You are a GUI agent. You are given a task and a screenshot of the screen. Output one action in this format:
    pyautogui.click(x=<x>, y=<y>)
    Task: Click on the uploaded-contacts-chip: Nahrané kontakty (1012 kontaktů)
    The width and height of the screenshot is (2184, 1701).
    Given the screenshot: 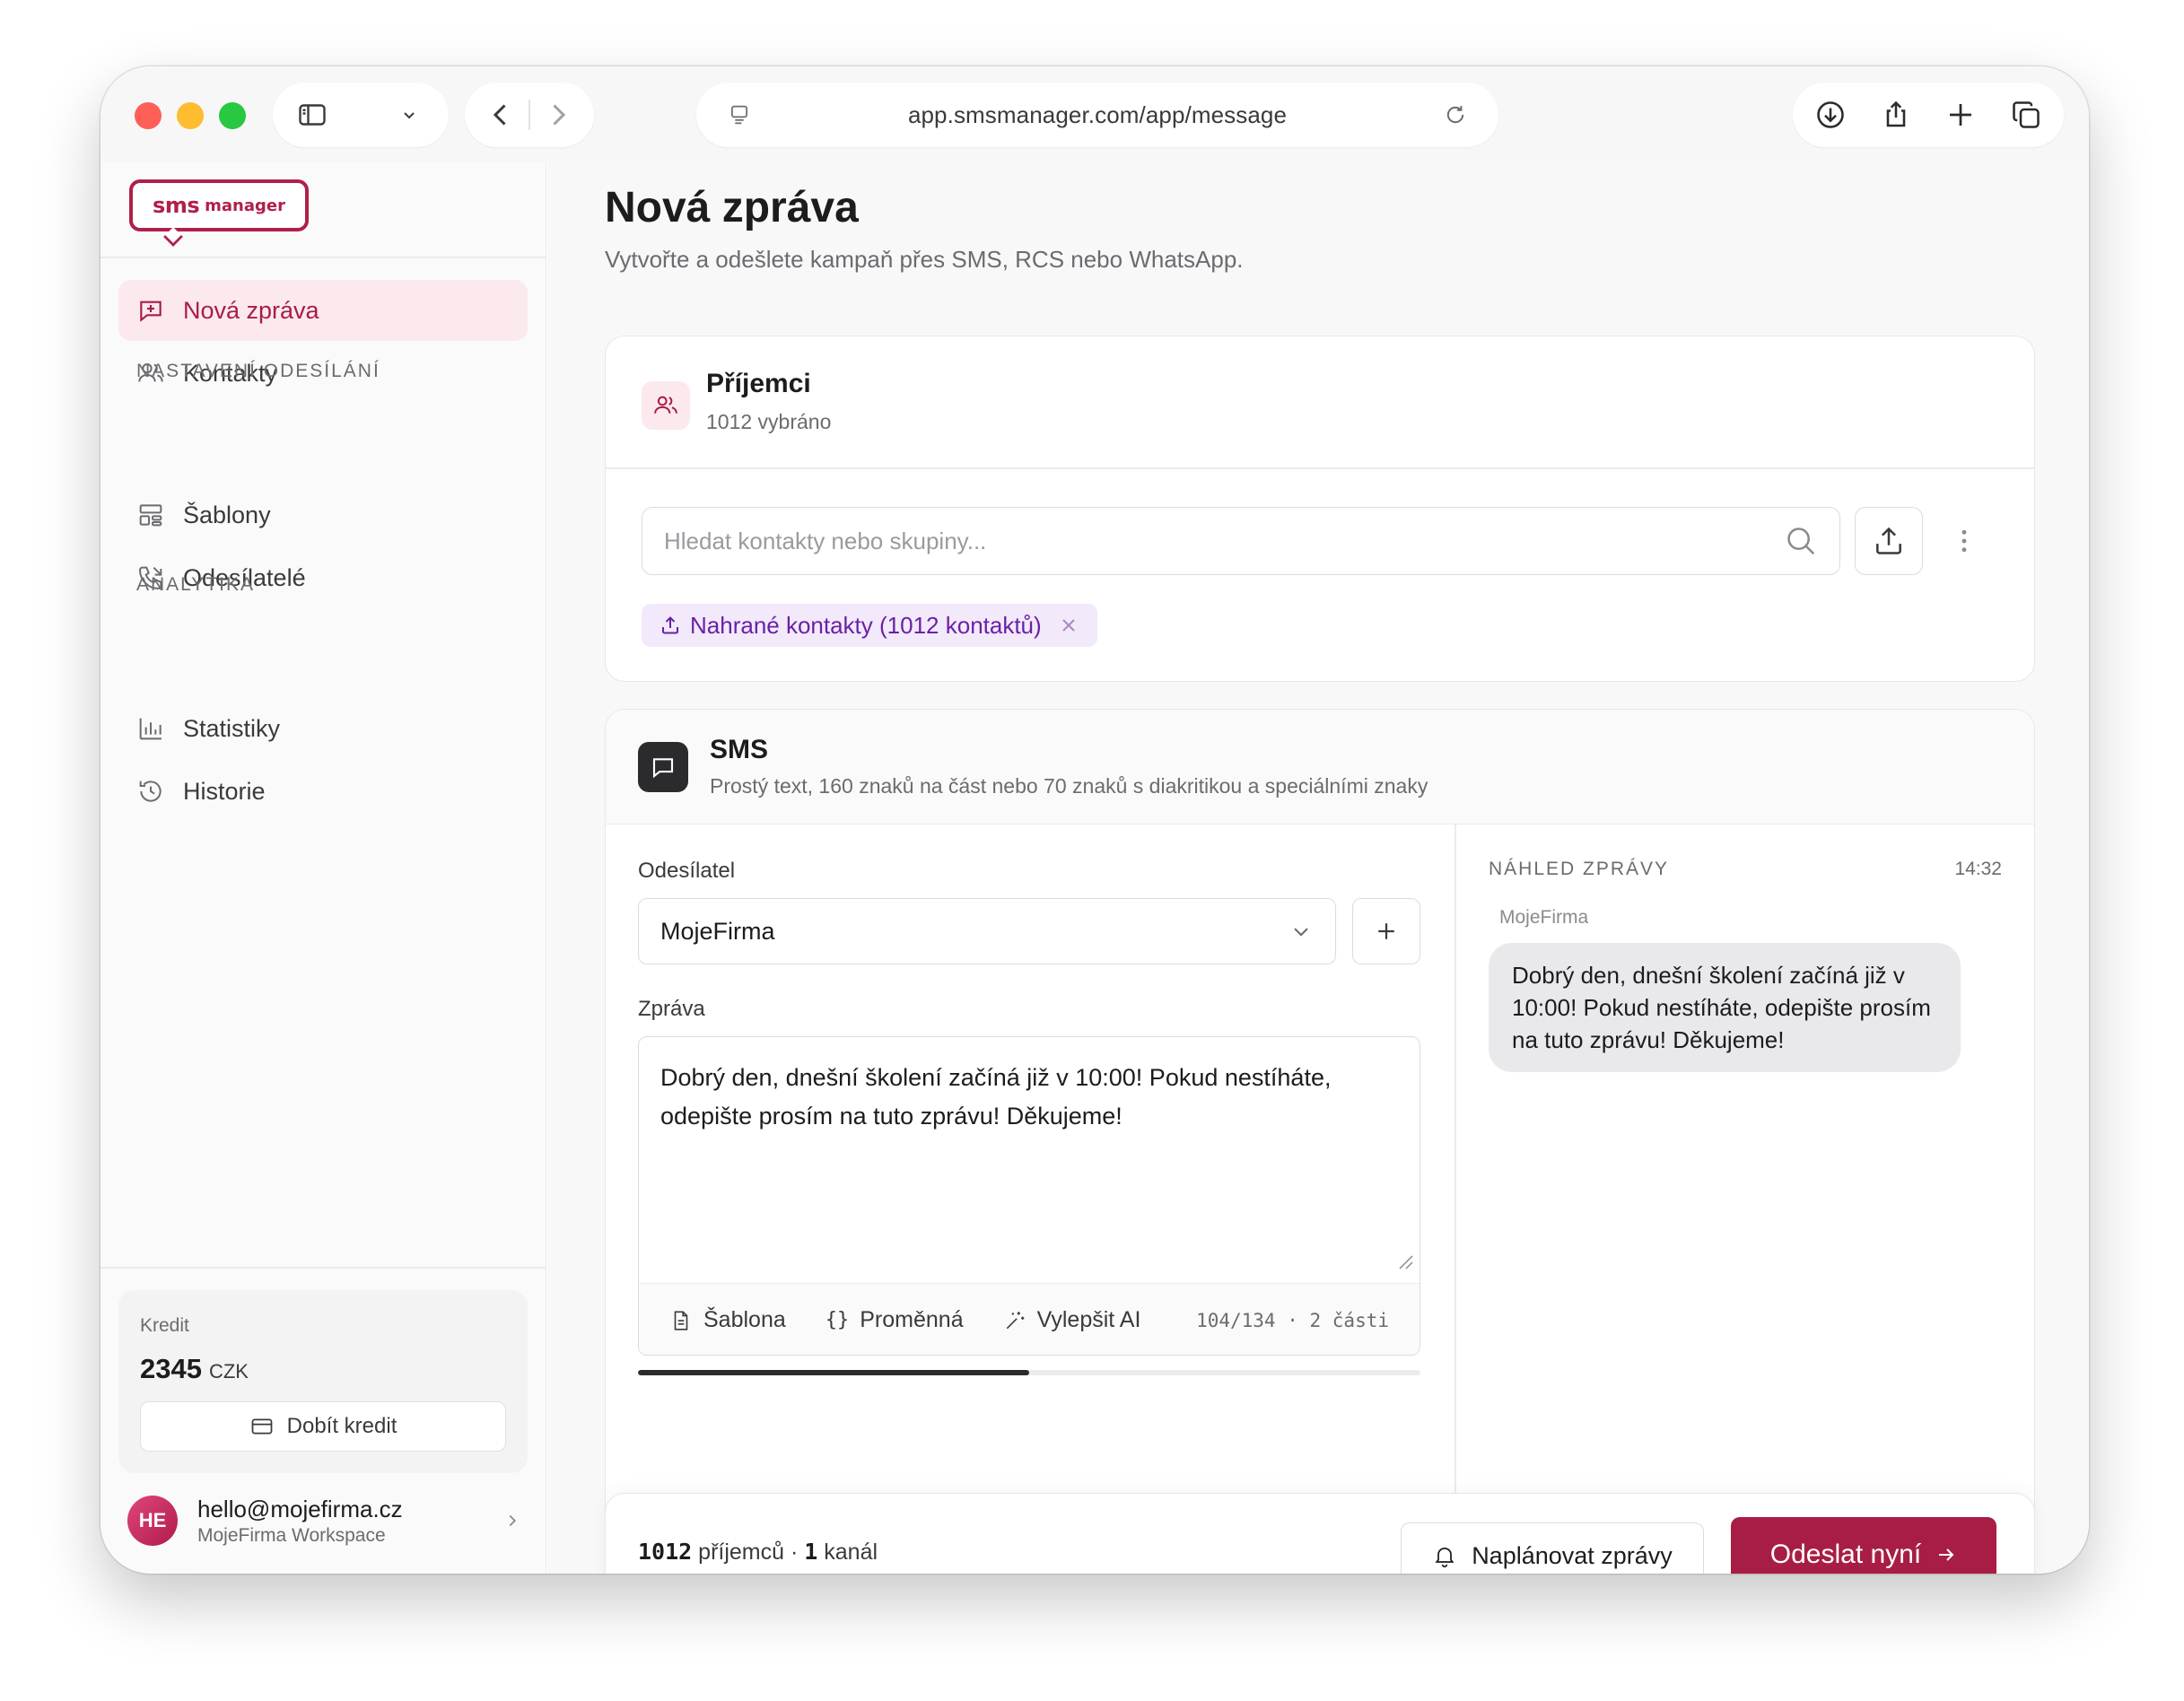 What is the action you would take?
    pyautogui.click(x=869, y=625)
    